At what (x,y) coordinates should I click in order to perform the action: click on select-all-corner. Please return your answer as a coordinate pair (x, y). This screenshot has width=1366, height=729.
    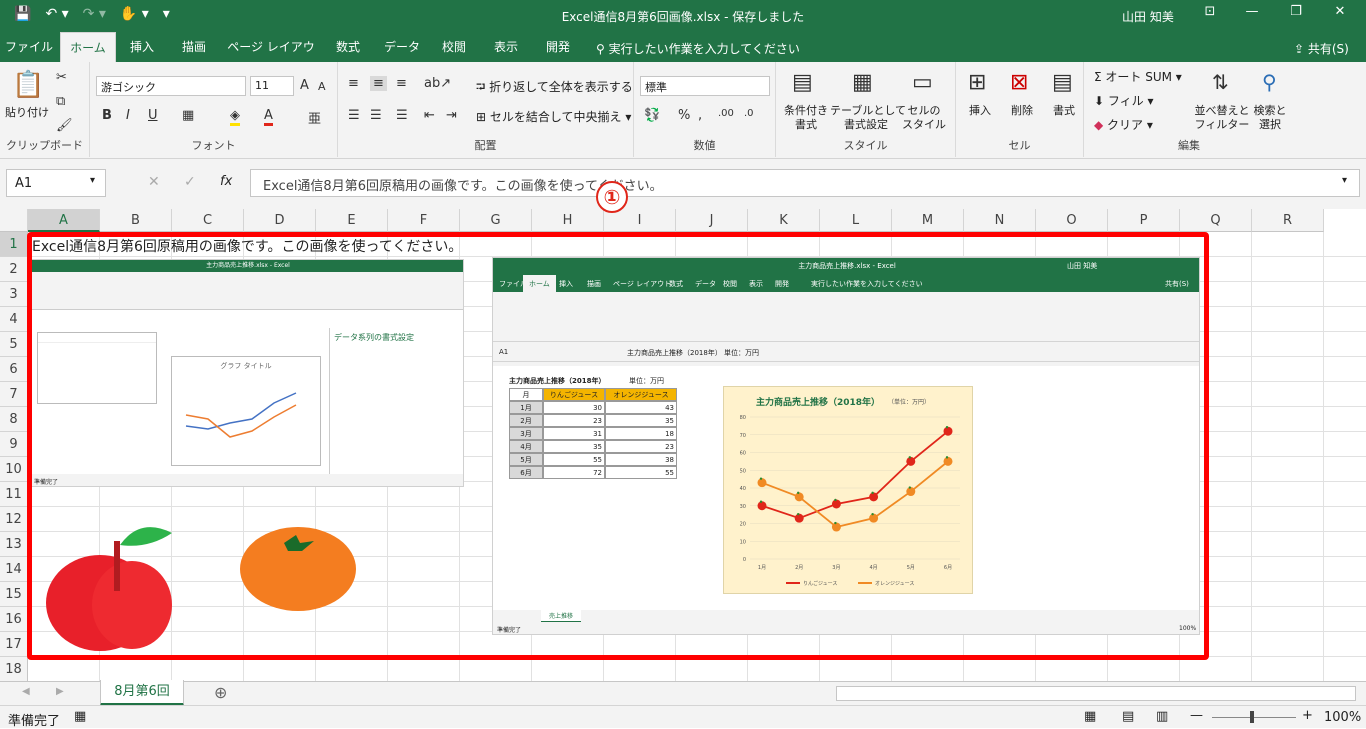
    Looking at the image, I should click on (14, 220).